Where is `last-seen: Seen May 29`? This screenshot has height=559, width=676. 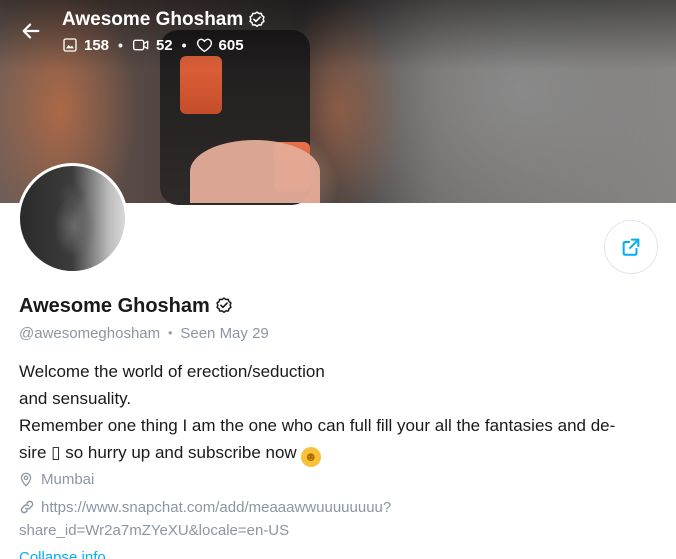
last-seen: Seen May 29 is located at coordinates (224, 333).